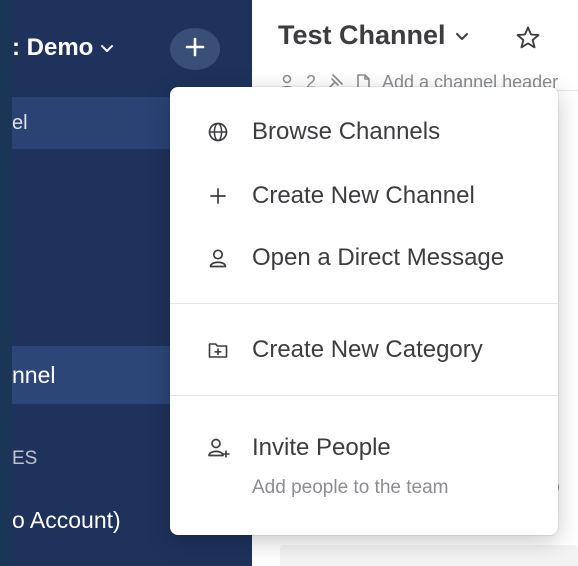  I want to click on create-new-channel-item: Create New Channel, so click(364, 196).